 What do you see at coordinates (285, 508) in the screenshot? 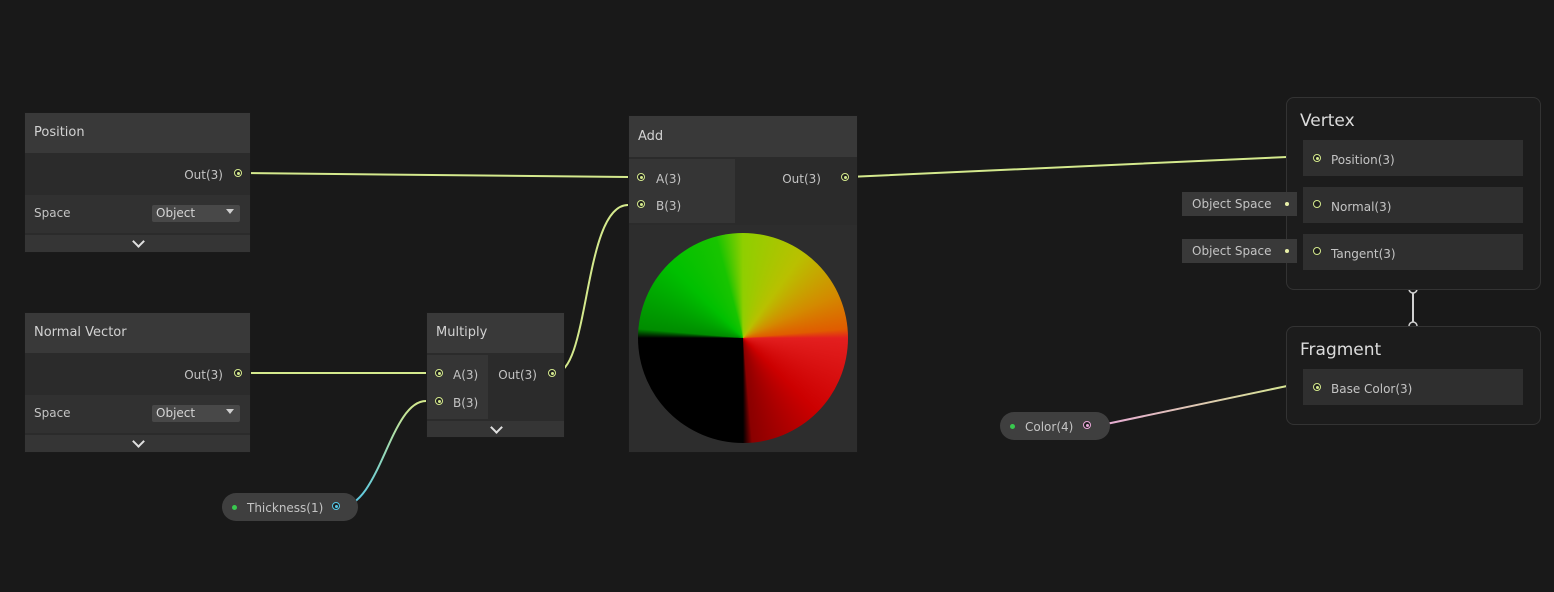
I see `property-label: Thickness(1)` at bounding box center [285, 508].